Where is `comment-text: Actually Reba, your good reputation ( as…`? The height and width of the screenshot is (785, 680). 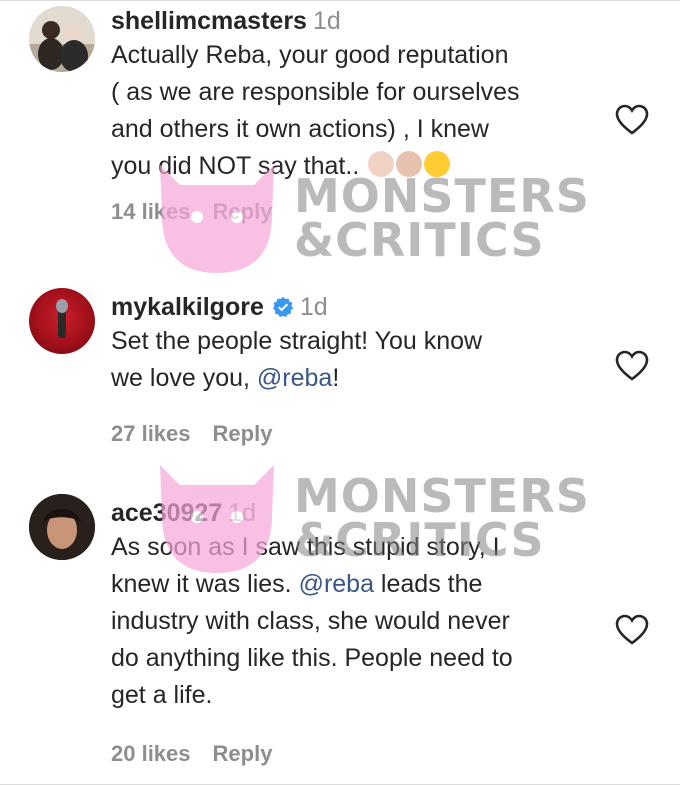 comment-text: Actually Reba, your good reputation ( as… is located at coordinates (361, 111).